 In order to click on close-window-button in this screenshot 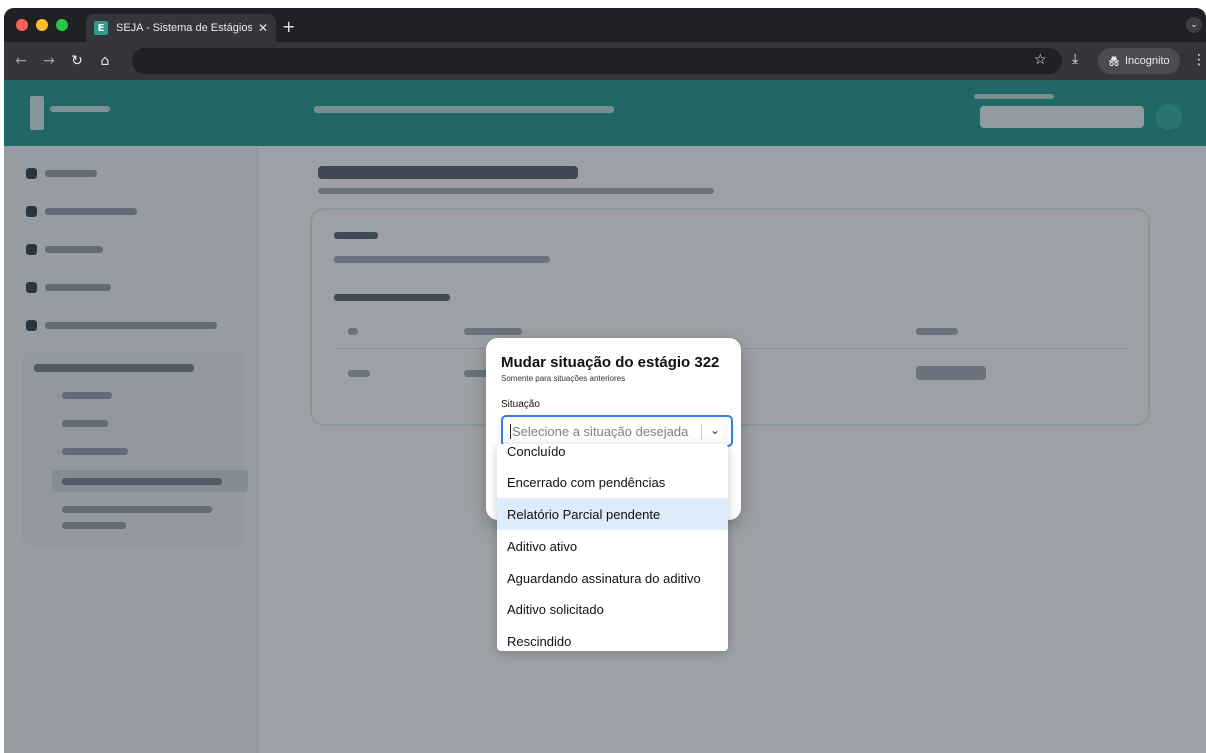, I will do `click(22, 25)`.